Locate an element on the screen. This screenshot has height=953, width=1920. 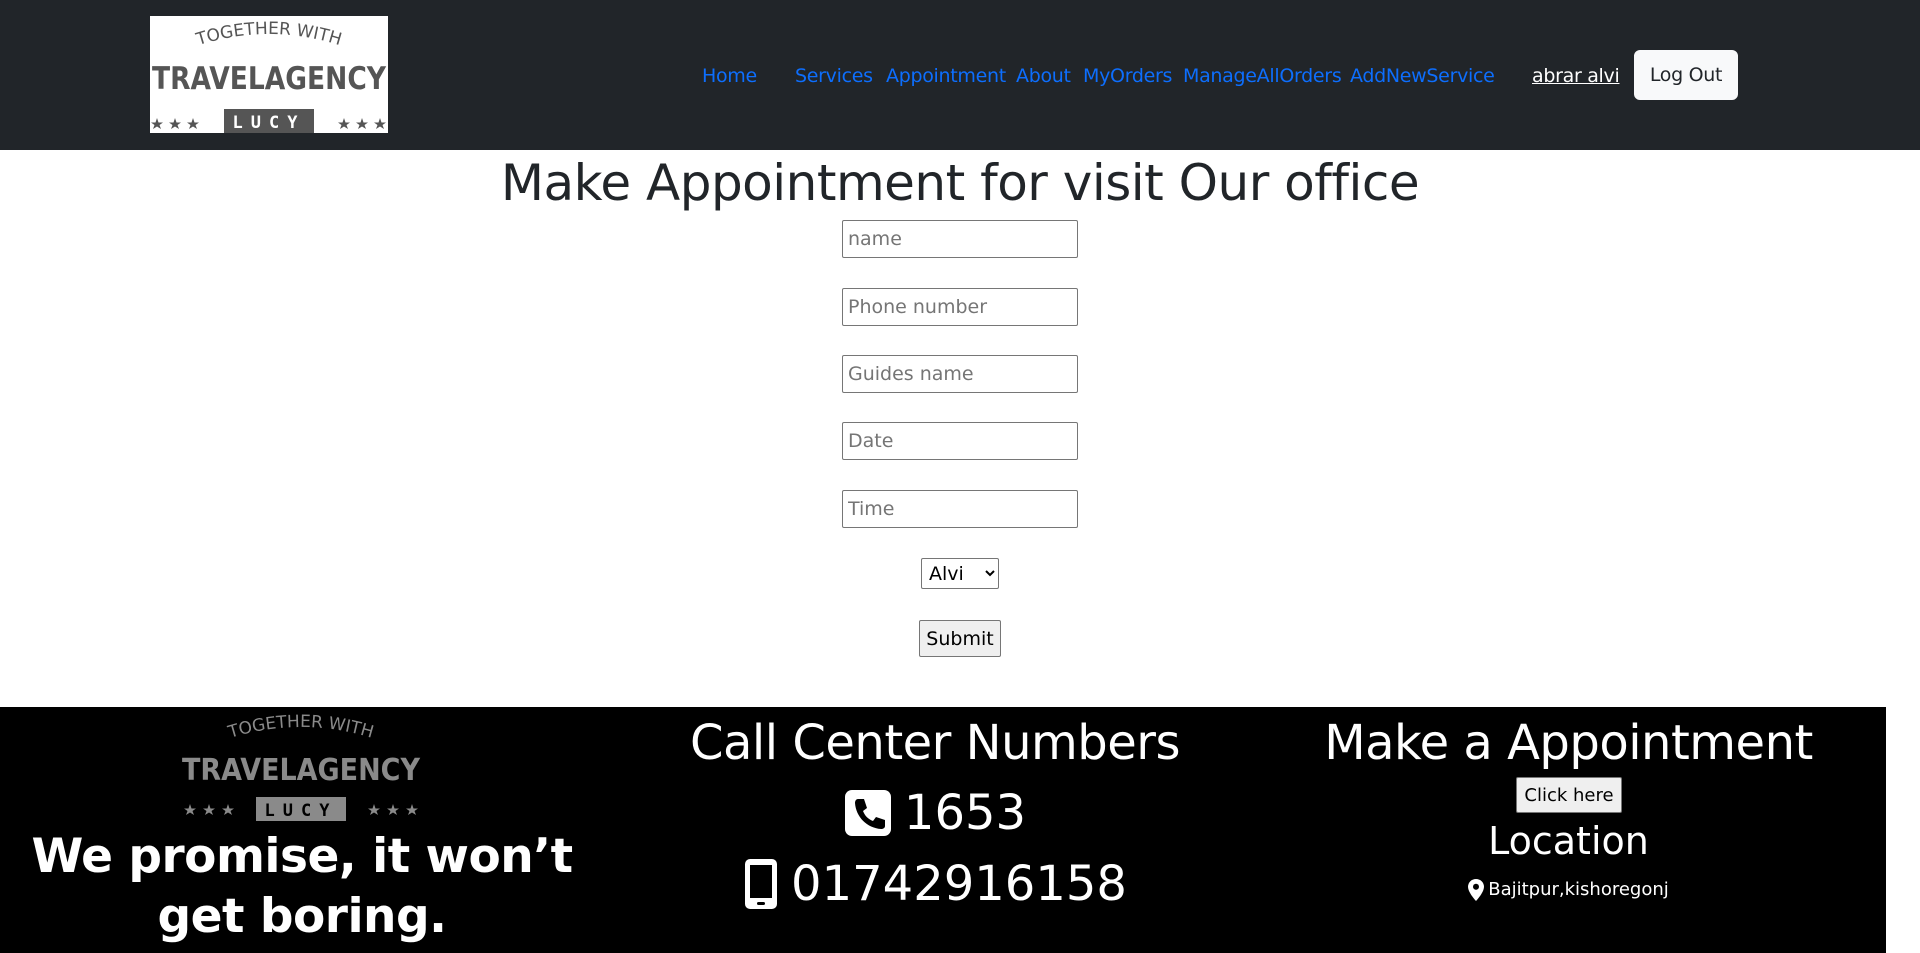
nav-link-myorders: MyOrders is located at coordinates (1127, 76).